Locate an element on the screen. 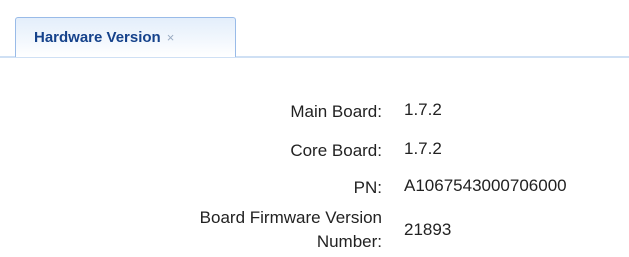 The height and width of the screenshot is (257, 629). core-board-value: 1.7.2 is located at coordinates (423, 148).